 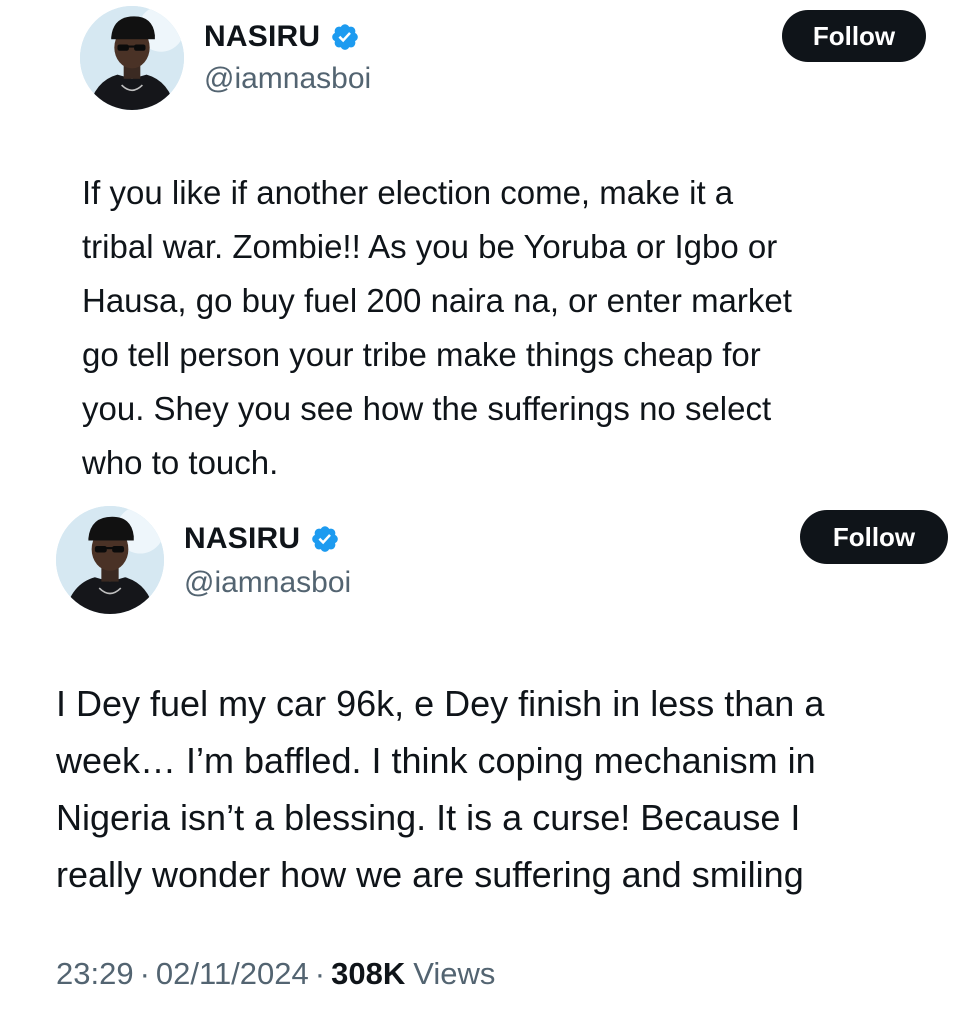 I want to click on views-count: 308K, so click(x=368, y=973).